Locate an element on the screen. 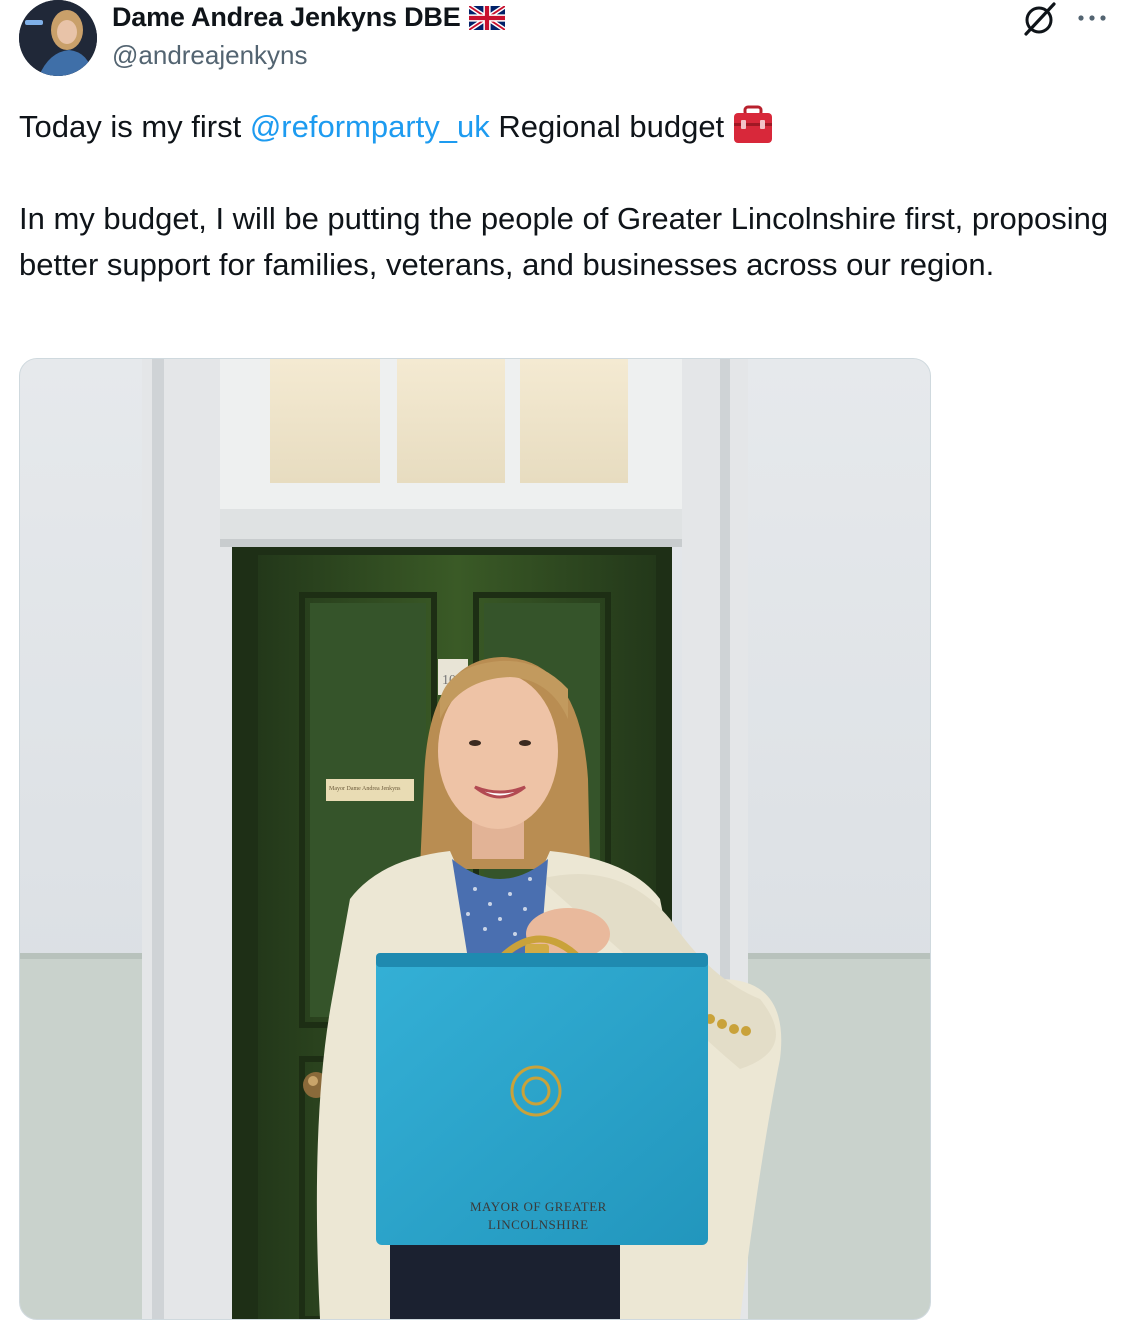  avatar-image is located at coordinates (58, 38).